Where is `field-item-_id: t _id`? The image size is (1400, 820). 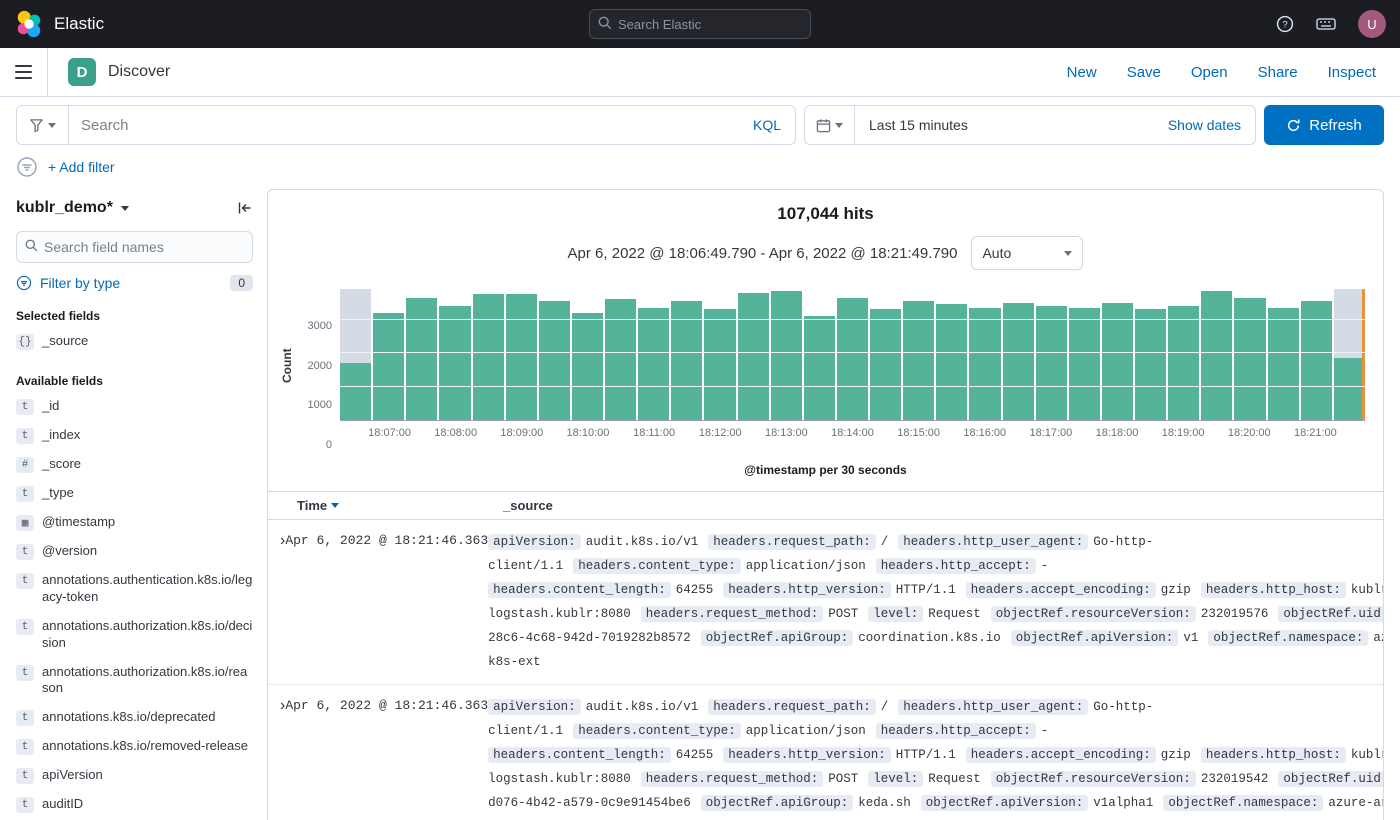 field-item-_id: t _id is located at coordinates (134, 406).